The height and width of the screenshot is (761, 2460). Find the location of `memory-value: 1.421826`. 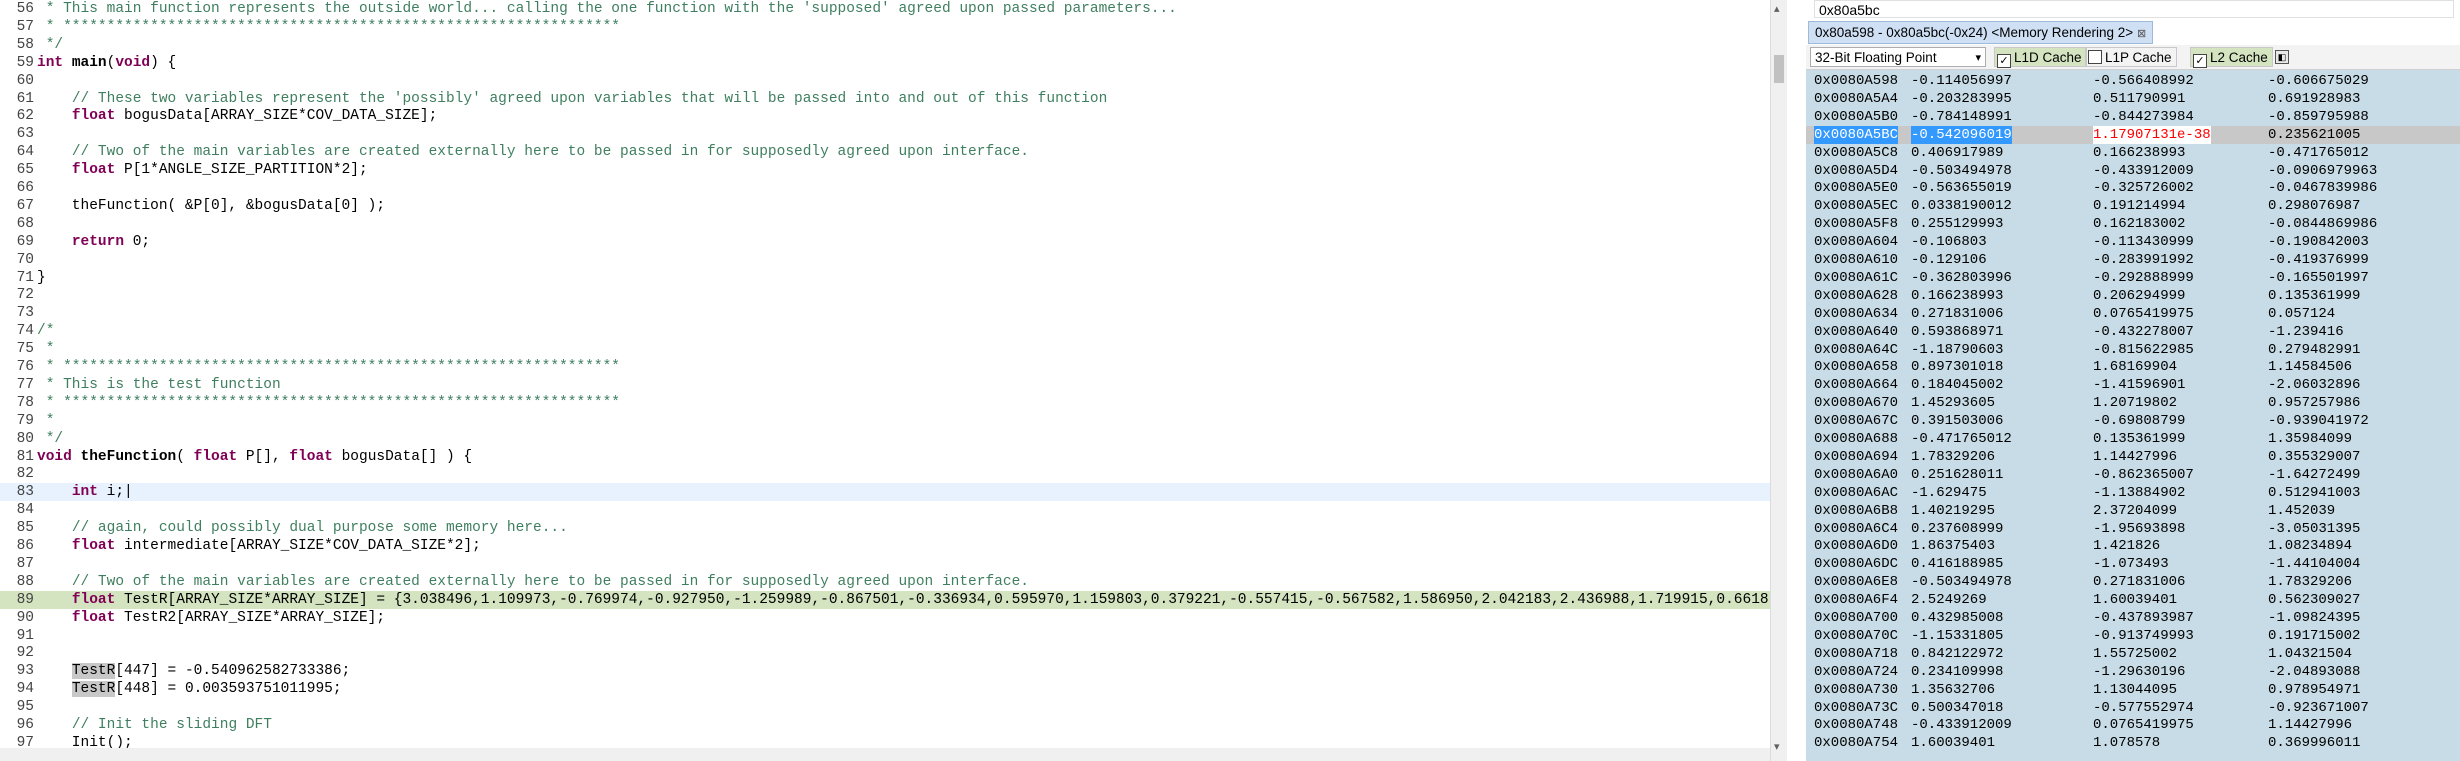

memory-value: 1.421826 is located at coordinates (2126, 546).